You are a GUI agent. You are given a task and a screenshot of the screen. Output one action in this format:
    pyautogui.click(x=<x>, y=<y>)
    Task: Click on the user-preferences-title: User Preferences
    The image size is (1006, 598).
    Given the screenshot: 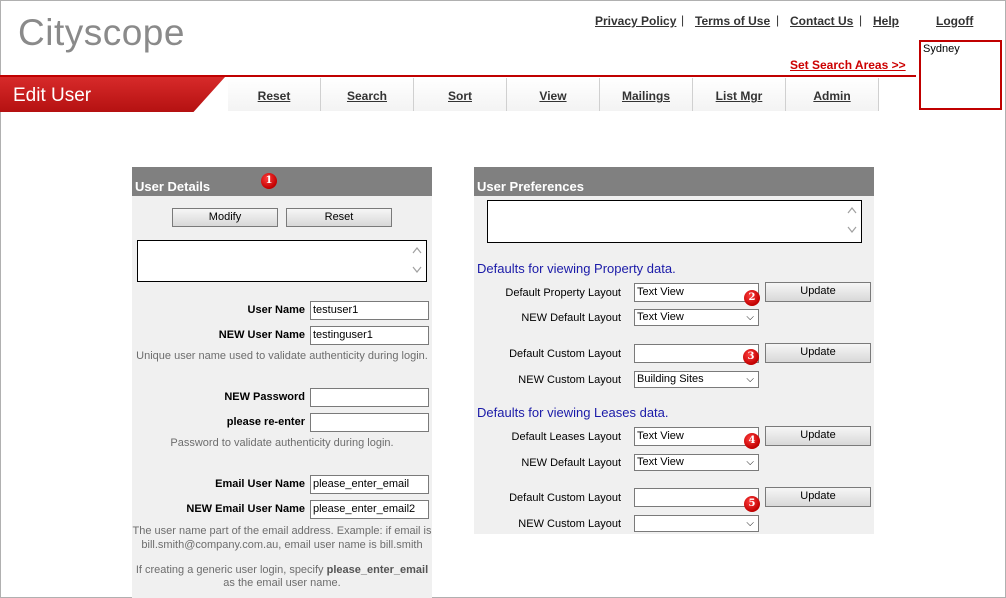 What is the action you would take?
    pyautogui.click(x=530, y=186)
    